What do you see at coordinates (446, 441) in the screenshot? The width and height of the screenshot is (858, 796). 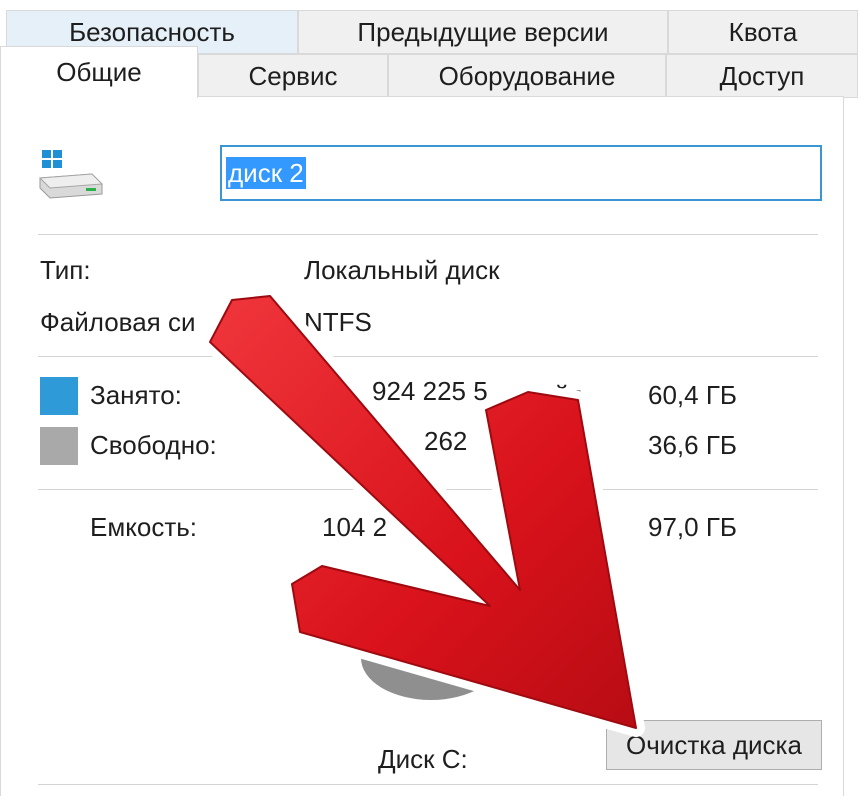 I see `free-bytes: 262` at bounding box center [446, 441].